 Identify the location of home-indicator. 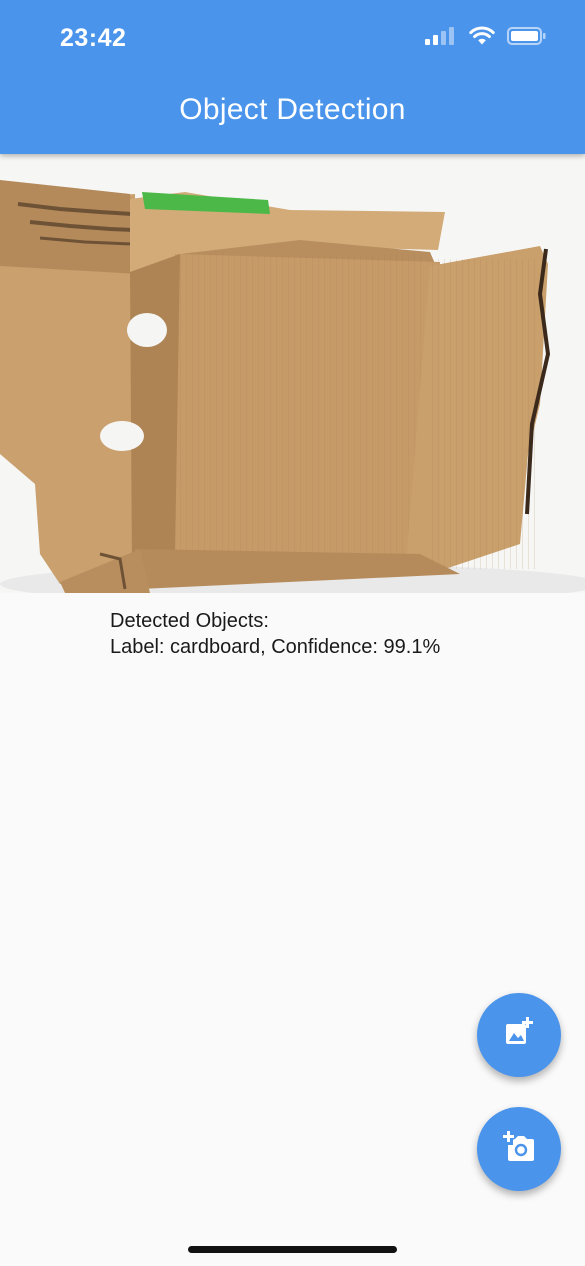
(292, 1249).